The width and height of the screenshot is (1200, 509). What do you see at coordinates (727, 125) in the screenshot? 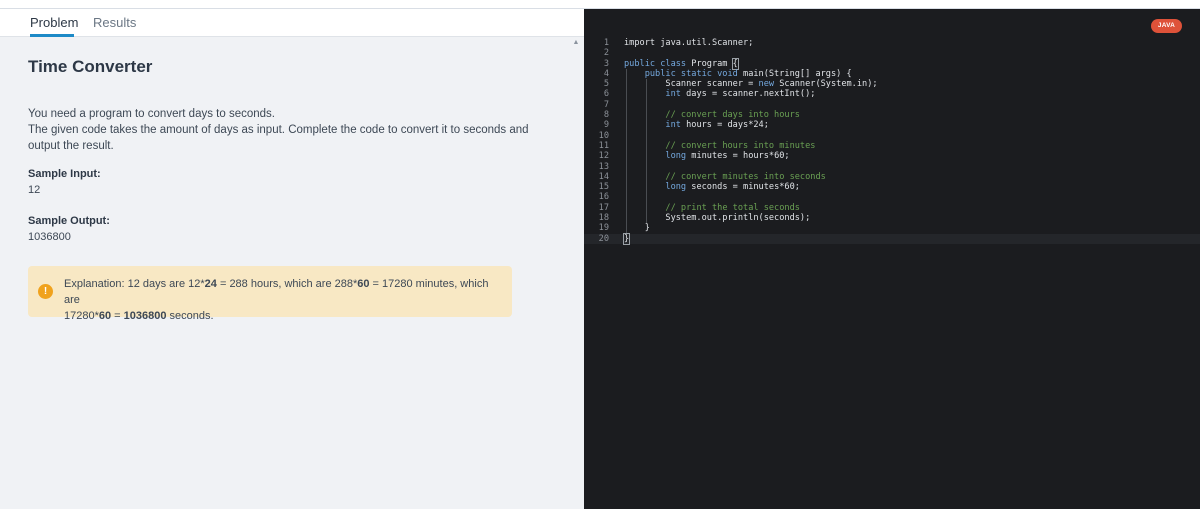
I see `code-token: hours = days*24;` at bounding box center [727, 125].